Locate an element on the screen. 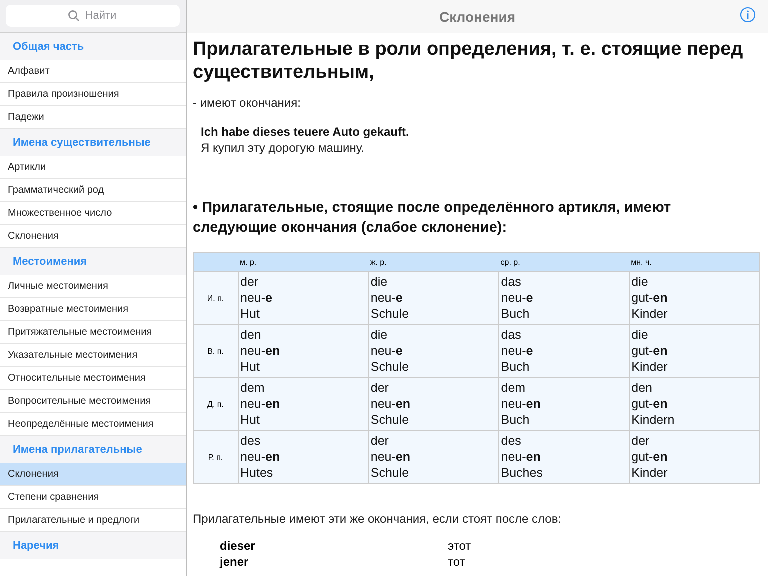  case-label: И. п. is located at coordinates (216, 298).